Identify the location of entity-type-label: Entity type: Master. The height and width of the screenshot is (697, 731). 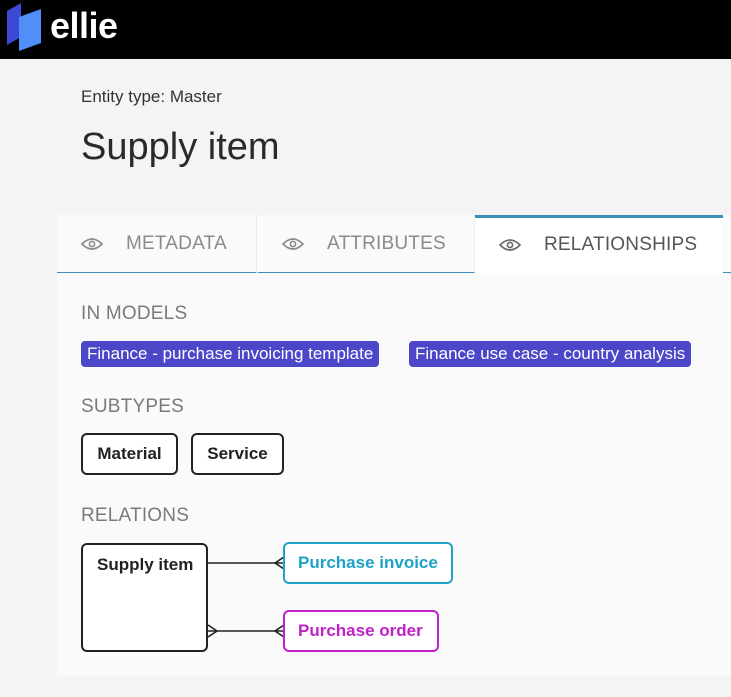
(151, 96).